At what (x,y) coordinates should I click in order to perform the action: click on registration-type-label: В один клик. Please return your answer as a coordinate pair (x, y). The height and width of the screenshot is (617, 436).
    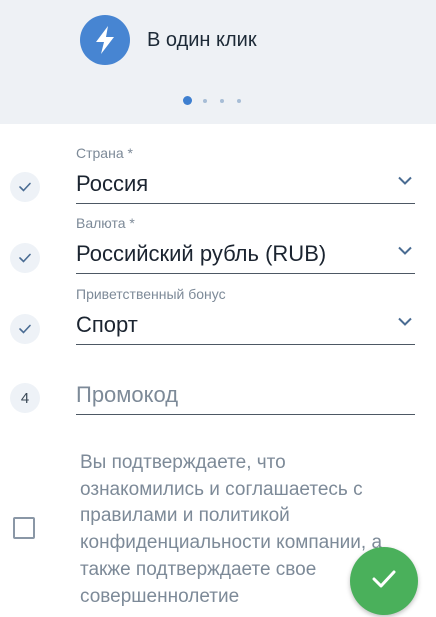
    Looking at the image, I should click on (202, 39).